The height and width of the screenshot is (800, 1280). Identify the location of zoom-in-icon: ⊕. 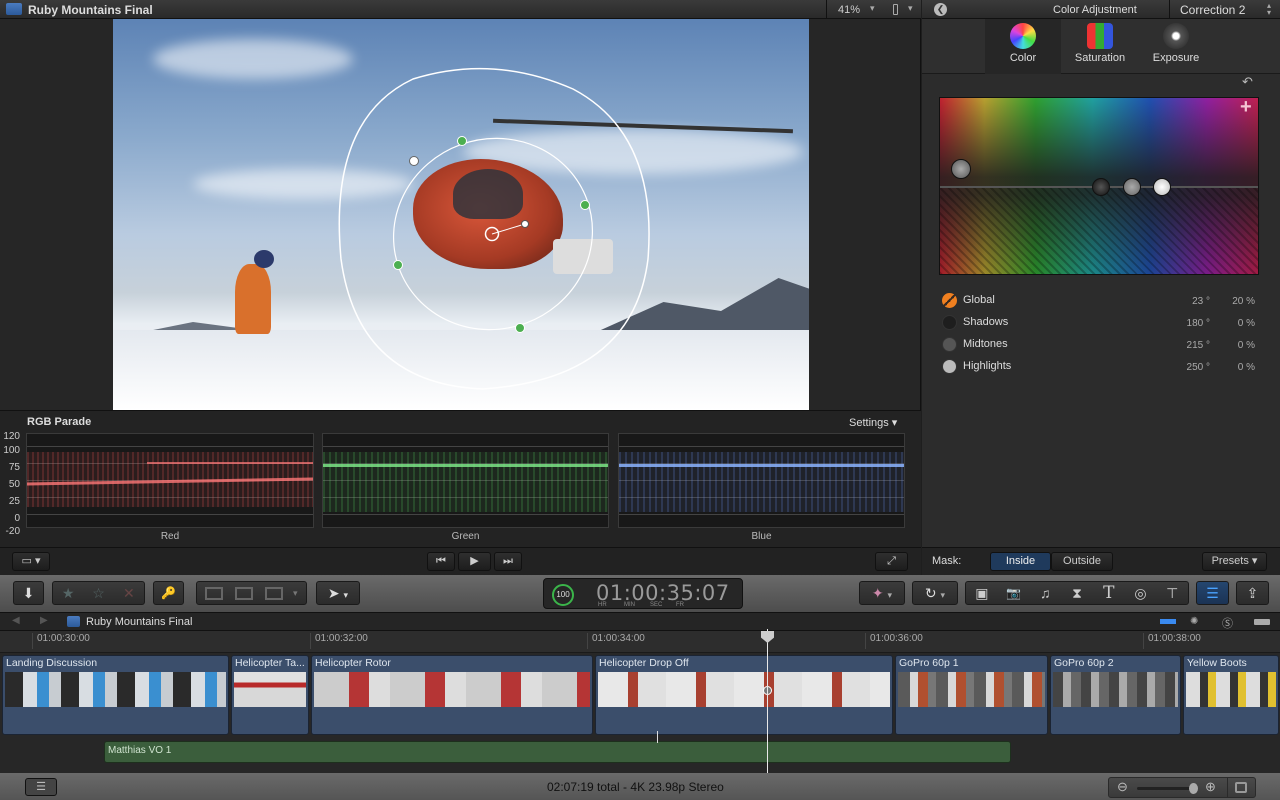
(1210, 787).